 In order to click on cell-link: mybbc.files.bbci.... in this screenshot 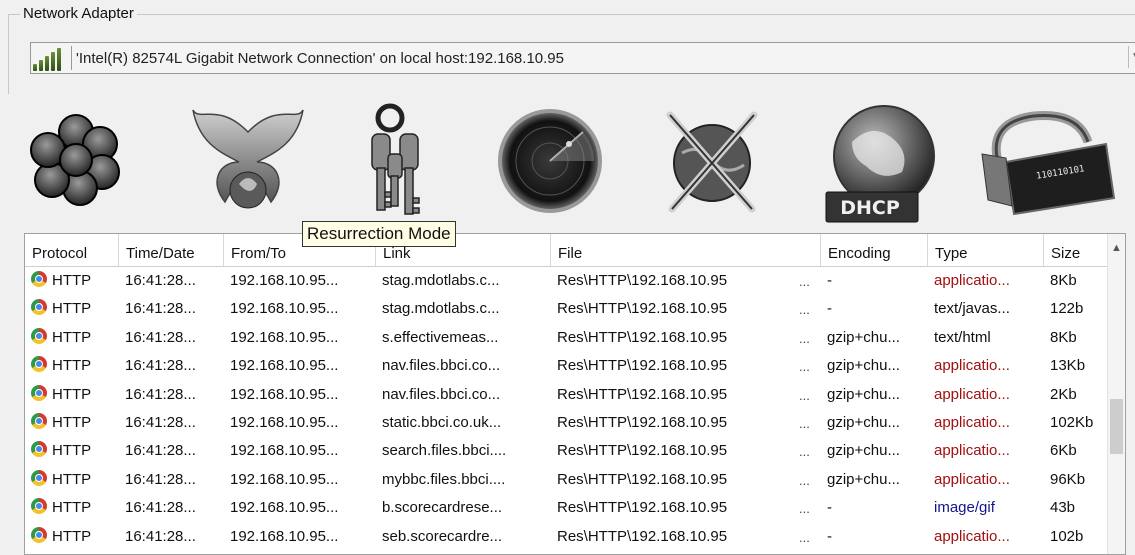, I will do `click(444, 479)`.